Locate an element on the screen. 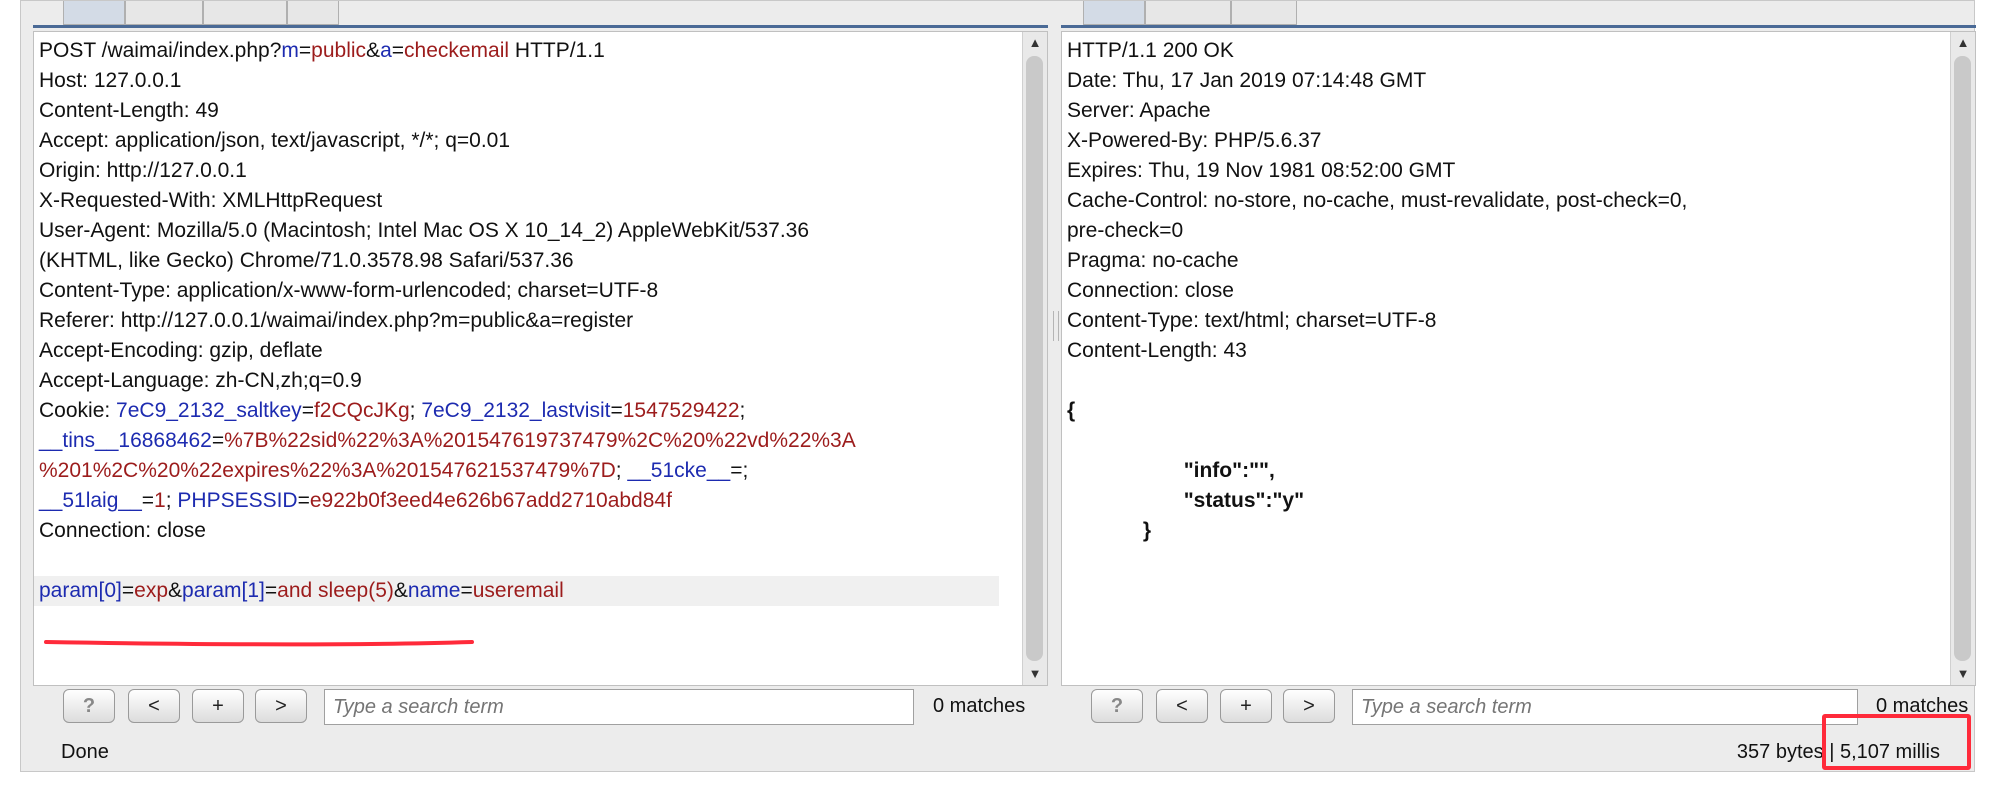 This screenshot has height=785, width=1991. request-token: Host: 127.0.0.1 is located at coordinates (110, 80).